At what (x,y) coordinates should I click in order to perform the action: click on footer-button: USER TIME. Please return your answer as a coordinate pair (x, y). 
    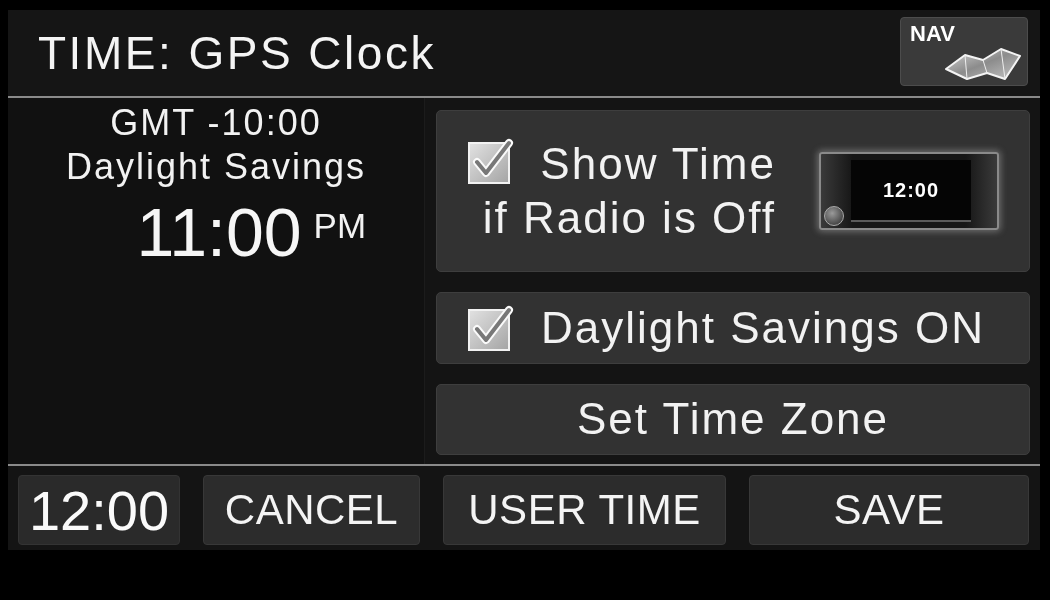
    Looking at the image, I should click on (584, 510).